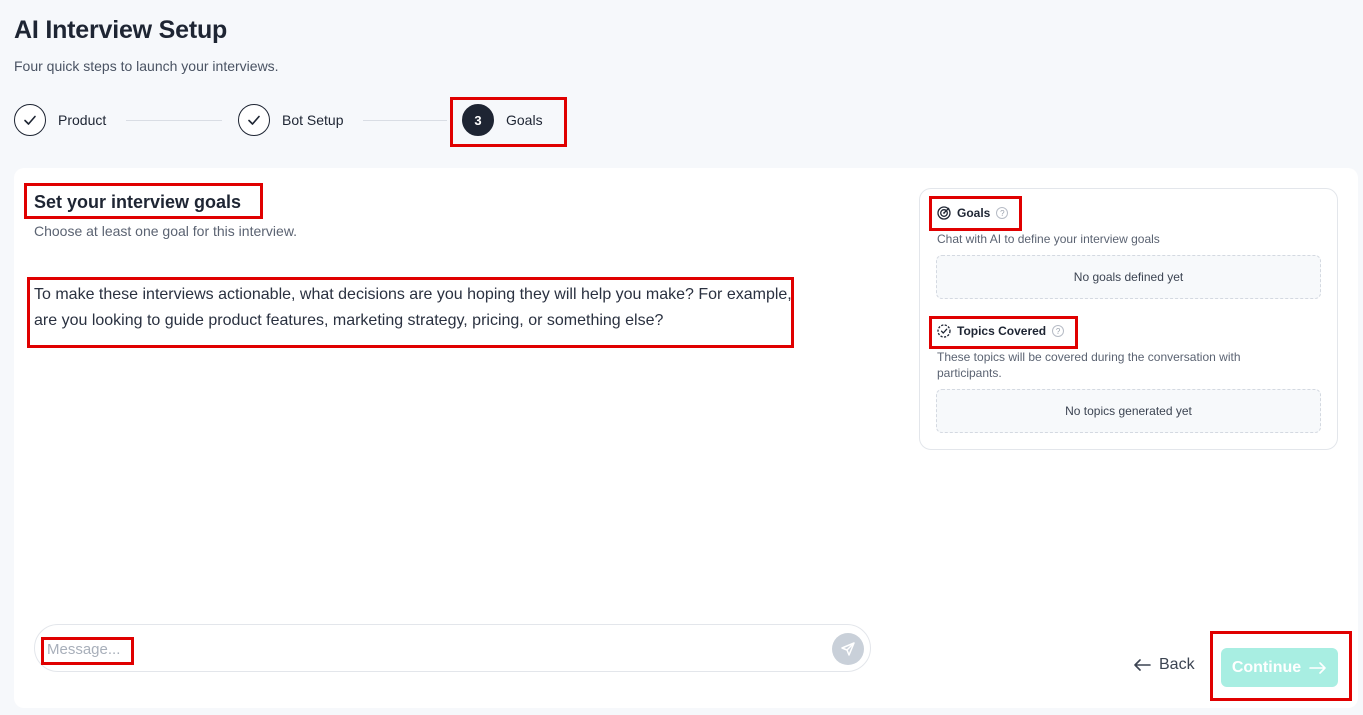 This screenshot has width=1363, height=715. What do you see at coordinates (82, 120) in the screenshot?
I see `step-label: Product` at bounding box center [82, 120].